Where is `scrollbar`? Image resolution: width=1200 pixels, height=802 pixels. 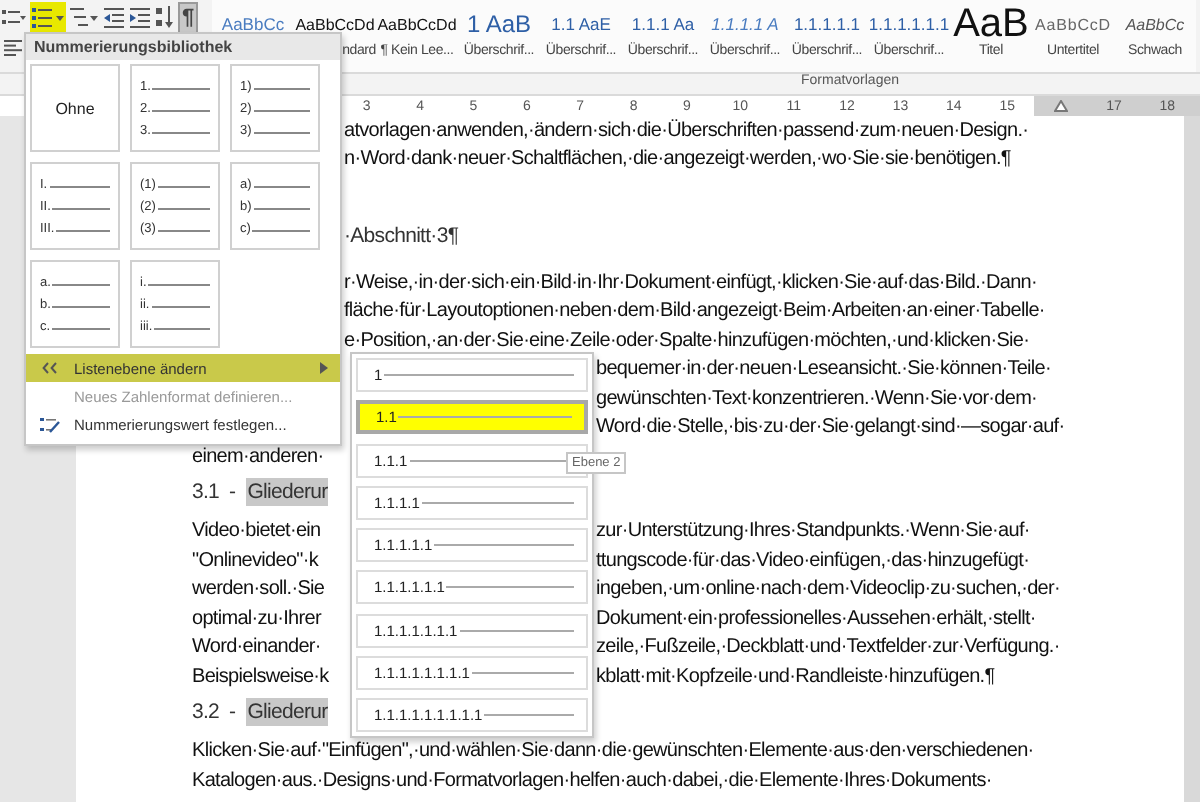
scrollbar is located at coordinates (1192, 459).